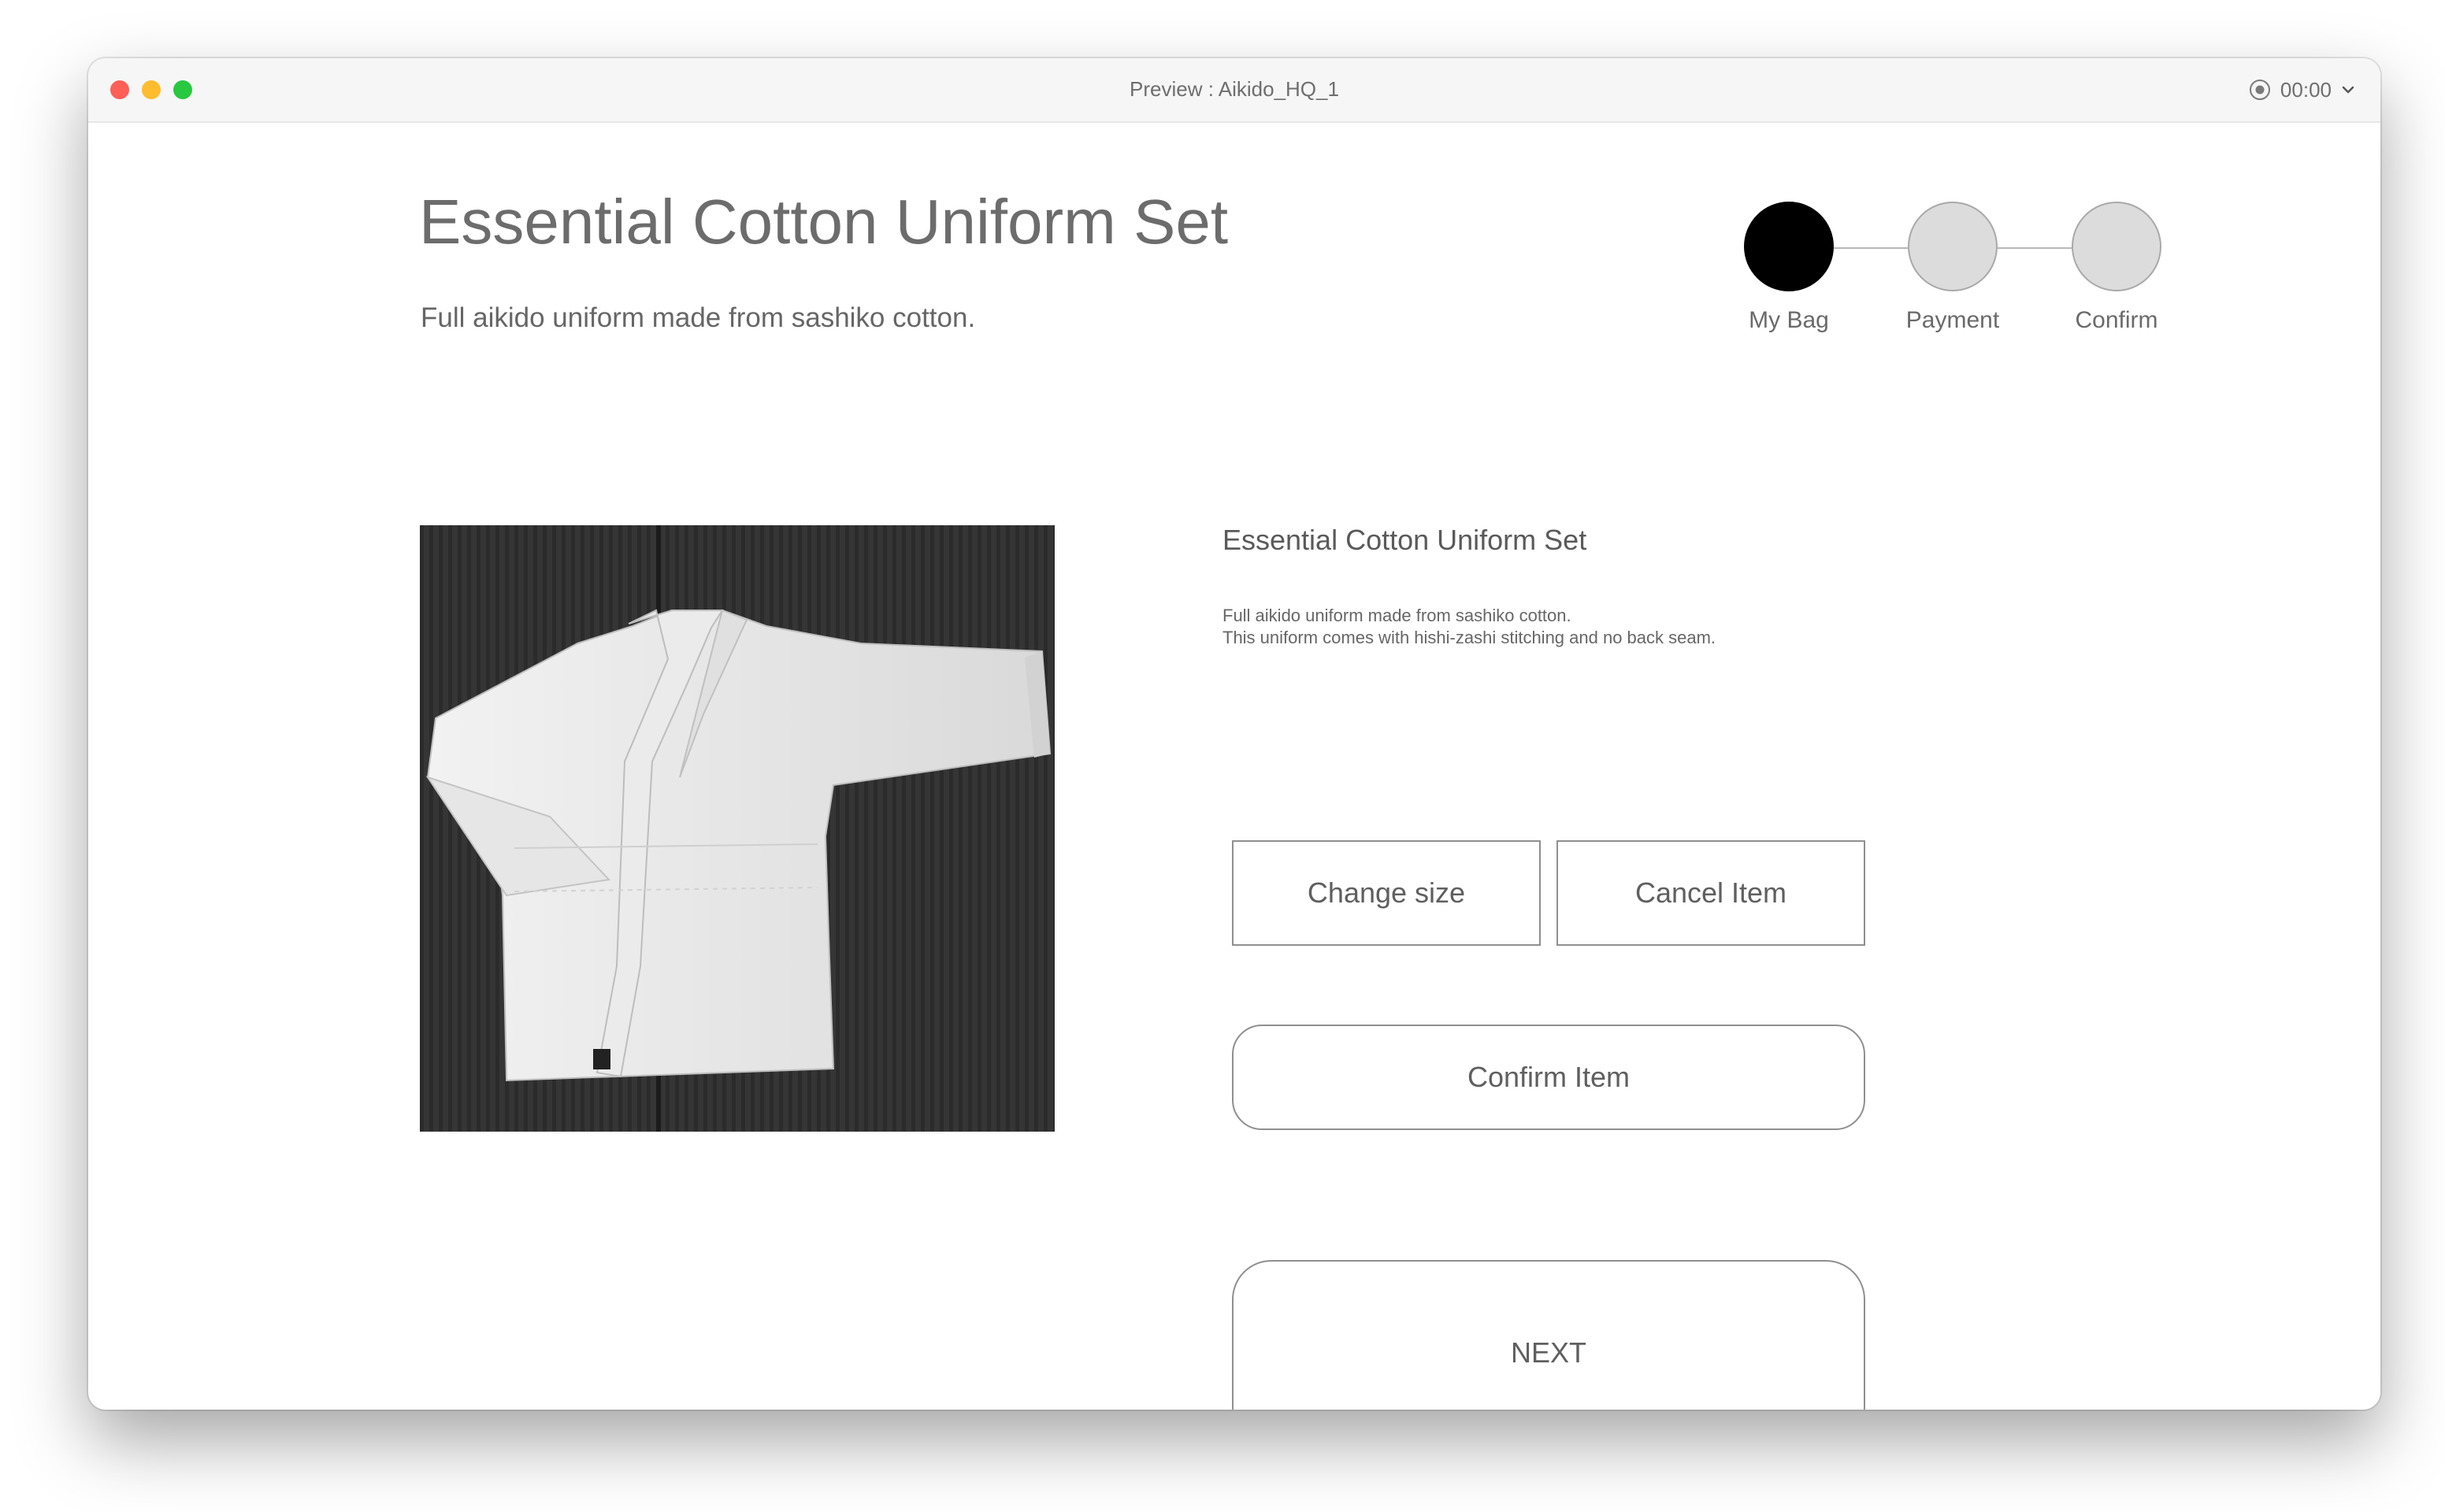  I want to click on checkout-stepper: My Bag Payment Confirm, so click(2018, 271).